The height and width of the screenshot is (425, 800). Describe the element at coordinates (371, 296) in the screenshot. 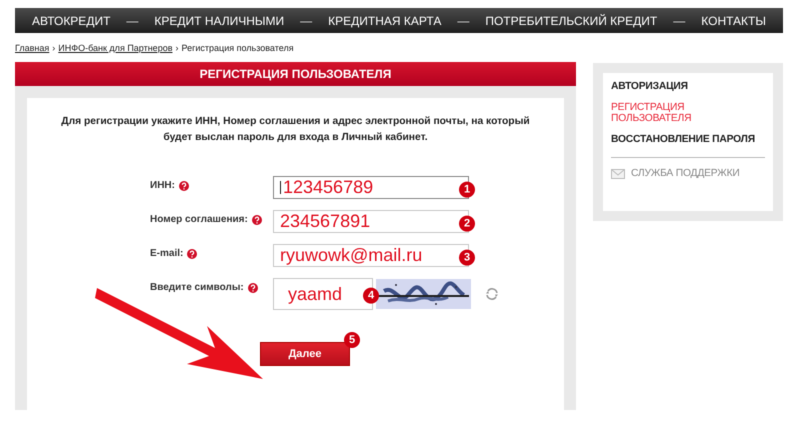

I see `step-marker: 4` at that location.